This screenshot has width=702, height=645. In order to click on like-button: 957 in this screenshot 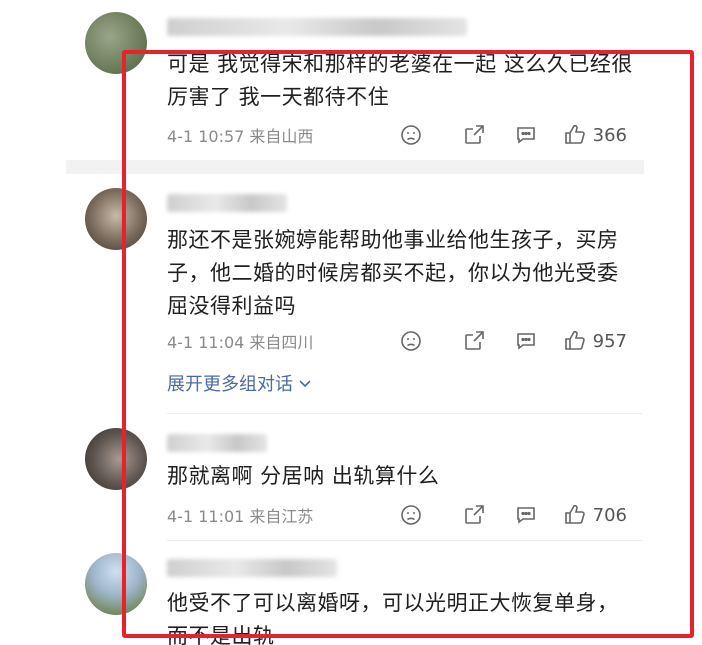, I will do `click(595, 341)`.